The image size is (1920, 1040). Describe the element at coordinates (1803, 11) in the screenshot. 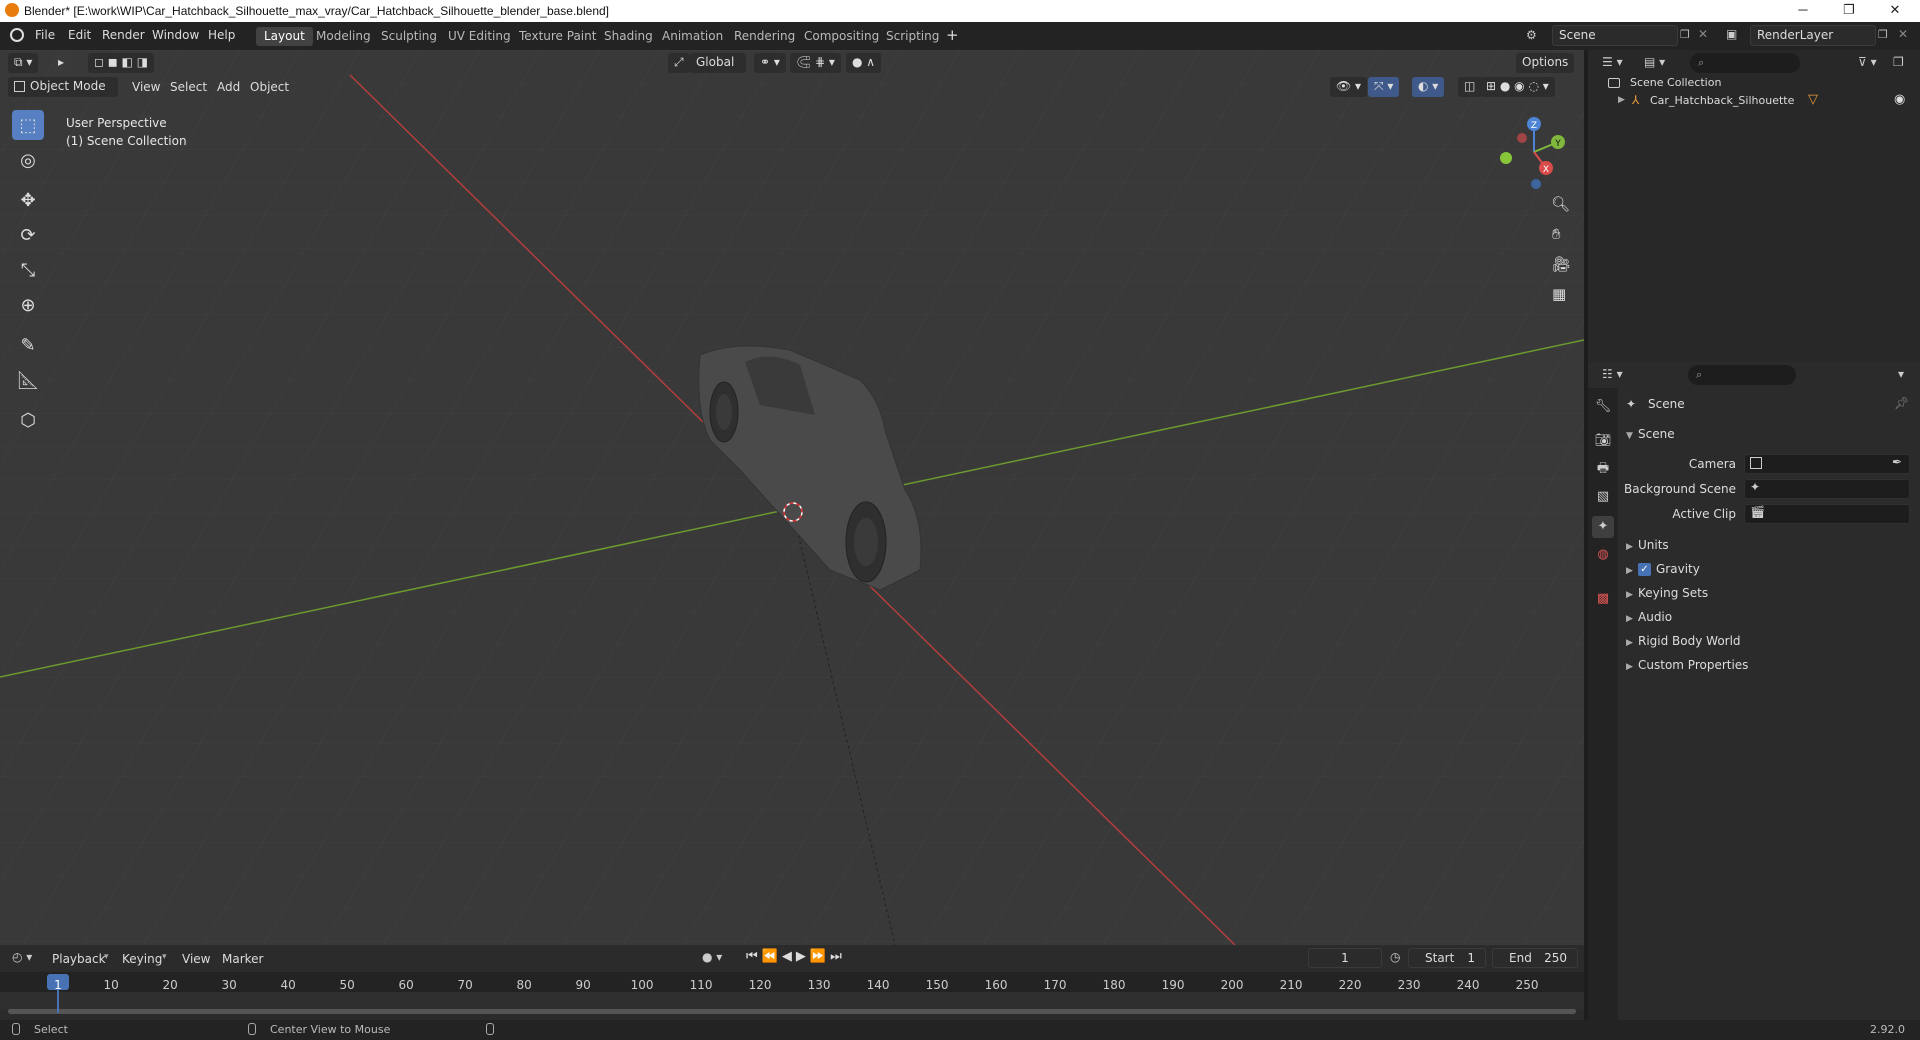

I see `minimize-button: ─` at that location.